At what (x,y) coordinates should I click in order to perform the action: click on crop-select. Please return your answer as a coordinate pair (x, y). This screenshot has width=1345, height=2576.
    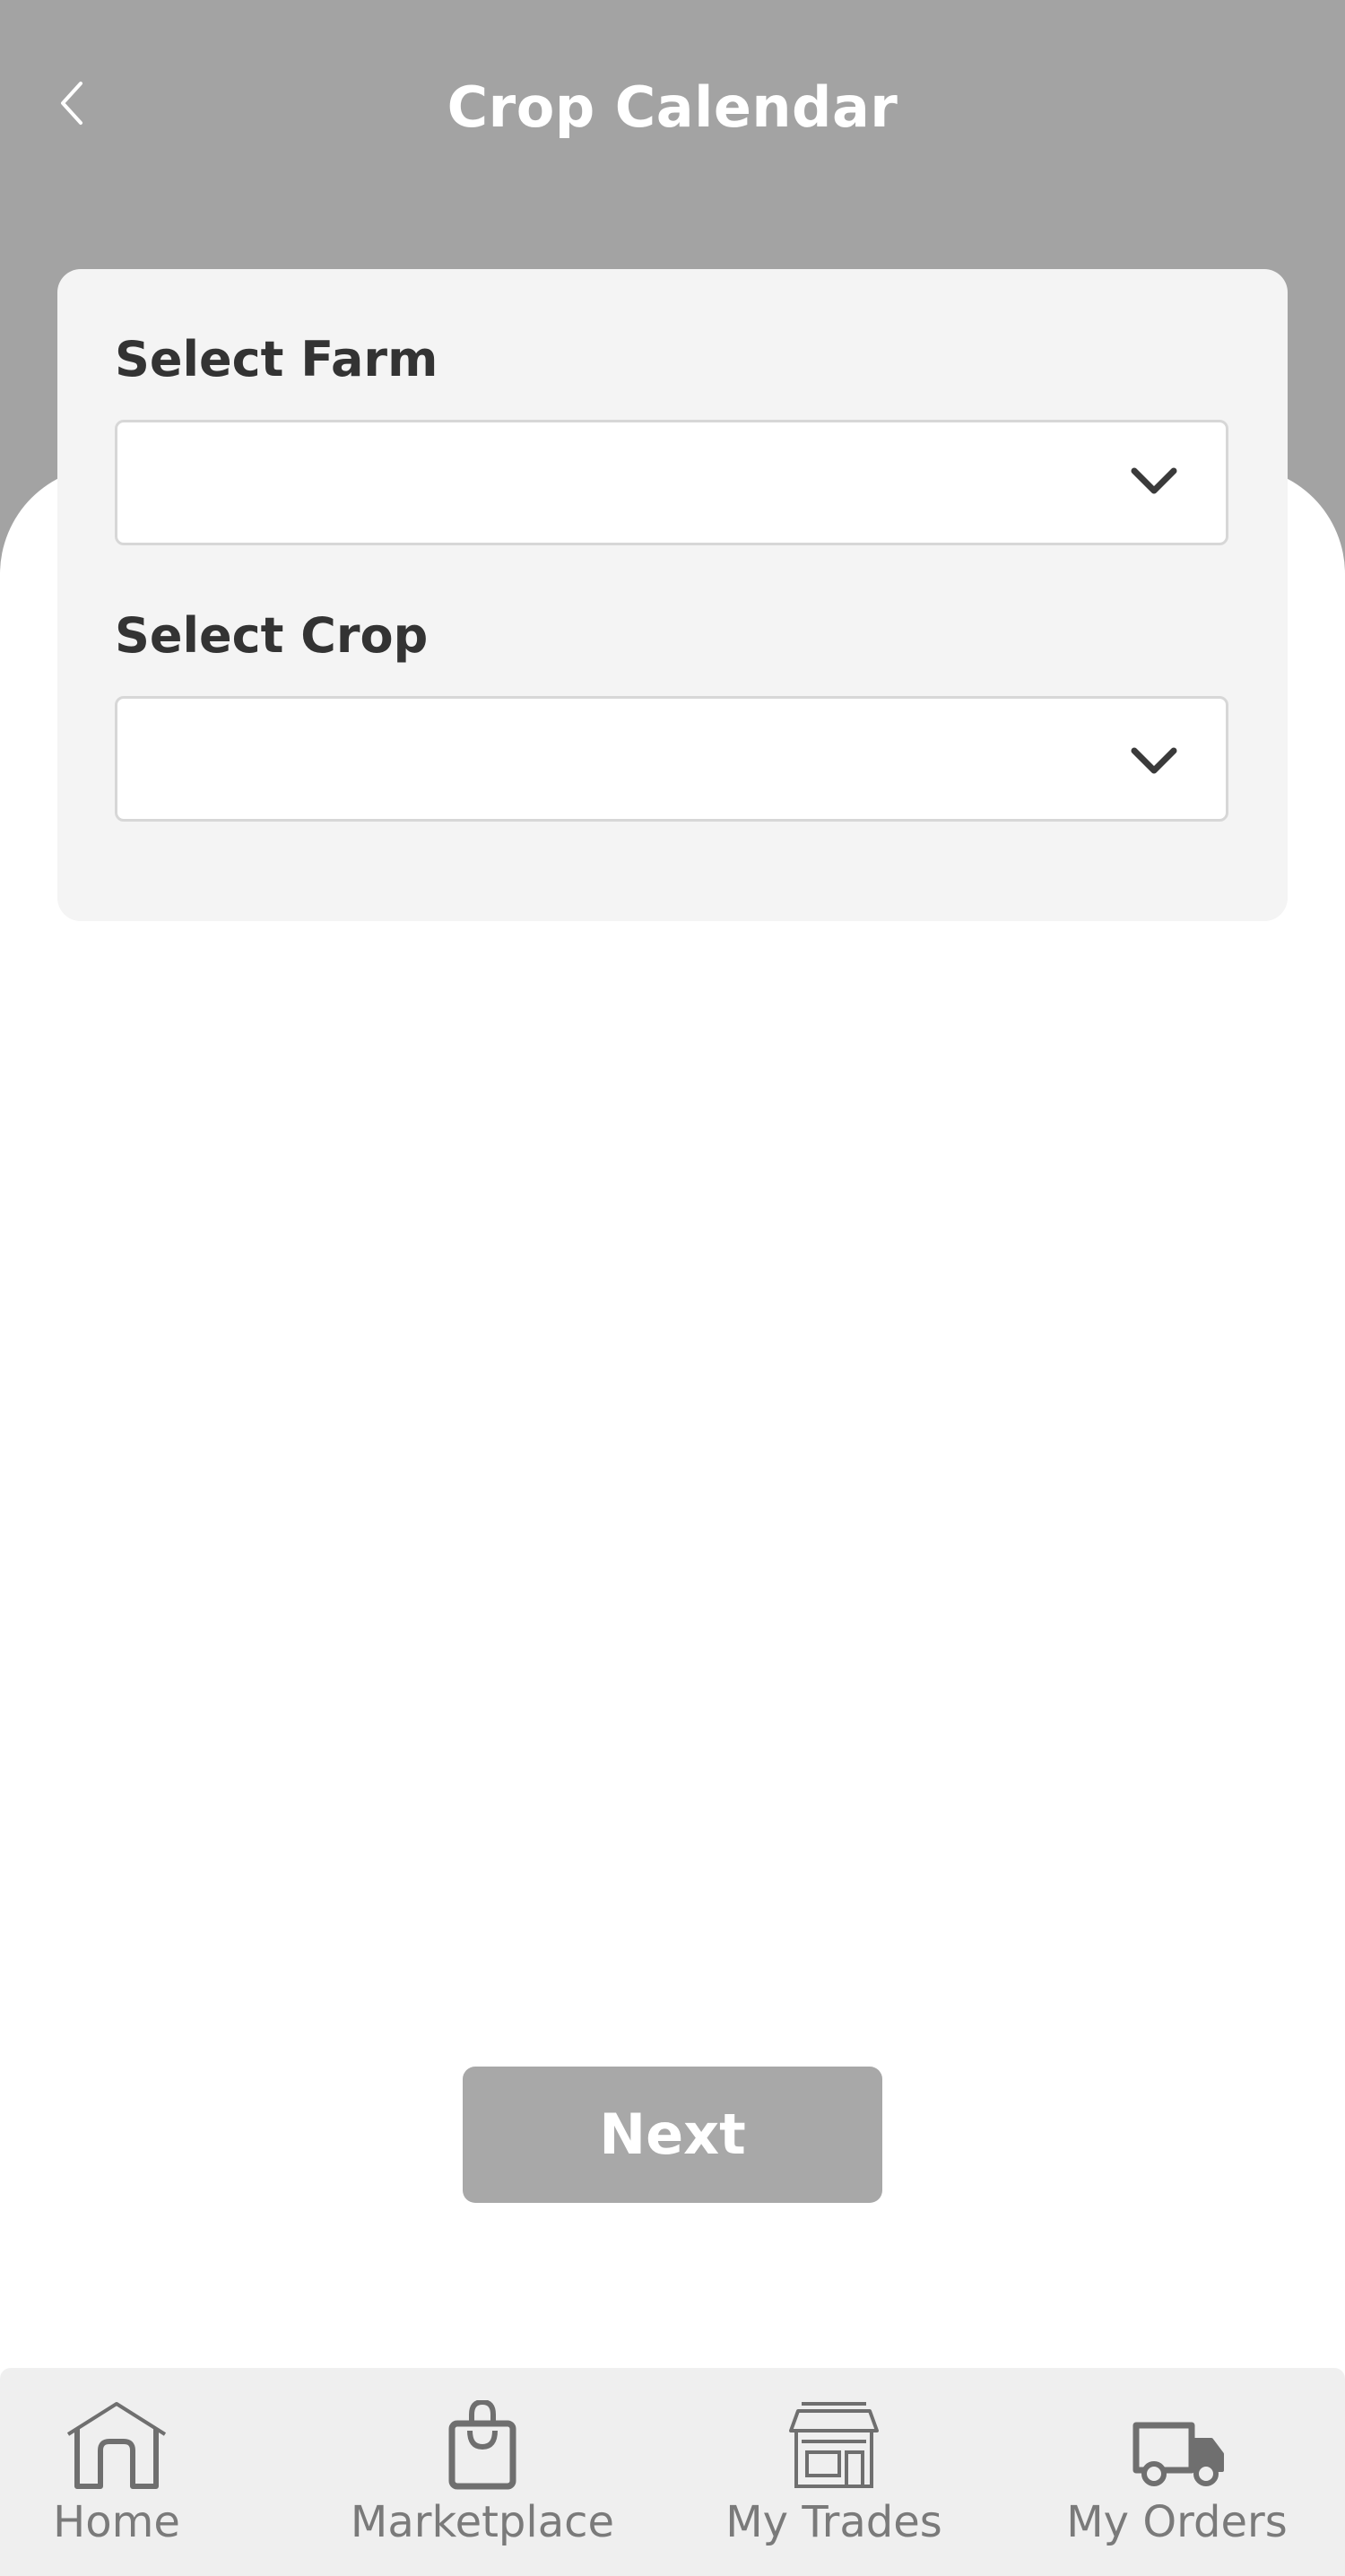
    Looking at the image, I should click on (671, 759).